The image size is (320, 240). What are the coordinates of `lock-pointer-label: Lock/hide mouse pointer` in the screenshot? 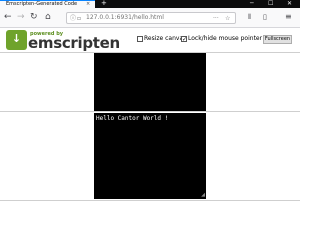 It's located at (225, 38).